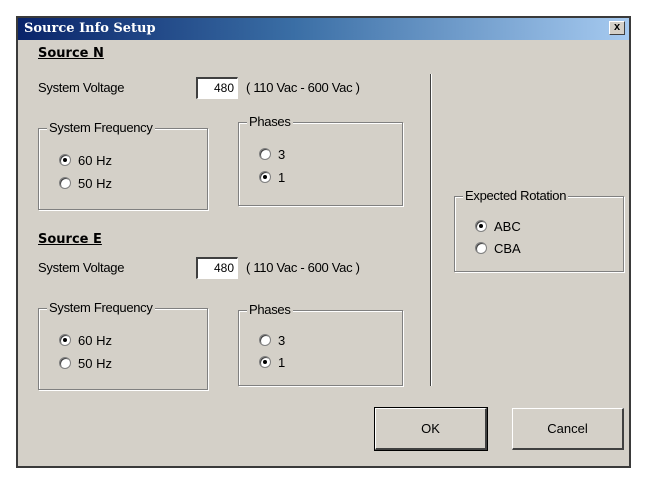 This screenshot has width=650, height=480. What do you see at coordinates (507, 226) in the screenshot?
I see `radio-label: ABC` at bounding box center [507, 226].